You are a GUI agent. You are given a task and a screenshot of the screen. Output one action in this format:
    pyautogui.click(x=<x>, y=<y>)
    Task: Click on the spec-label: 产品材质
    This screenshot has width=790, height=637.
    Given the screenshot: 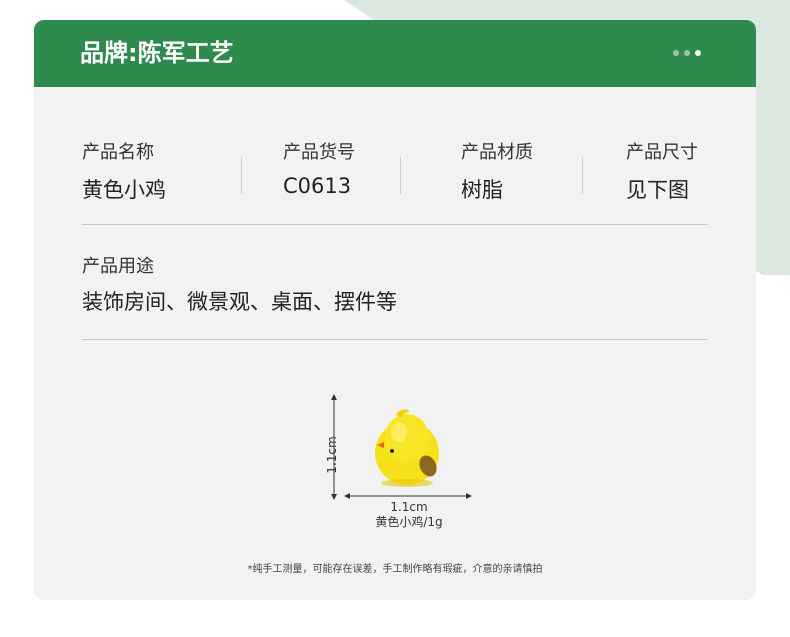 What is the action you would take?
    pyautogui.click(x=497, y=152)
    